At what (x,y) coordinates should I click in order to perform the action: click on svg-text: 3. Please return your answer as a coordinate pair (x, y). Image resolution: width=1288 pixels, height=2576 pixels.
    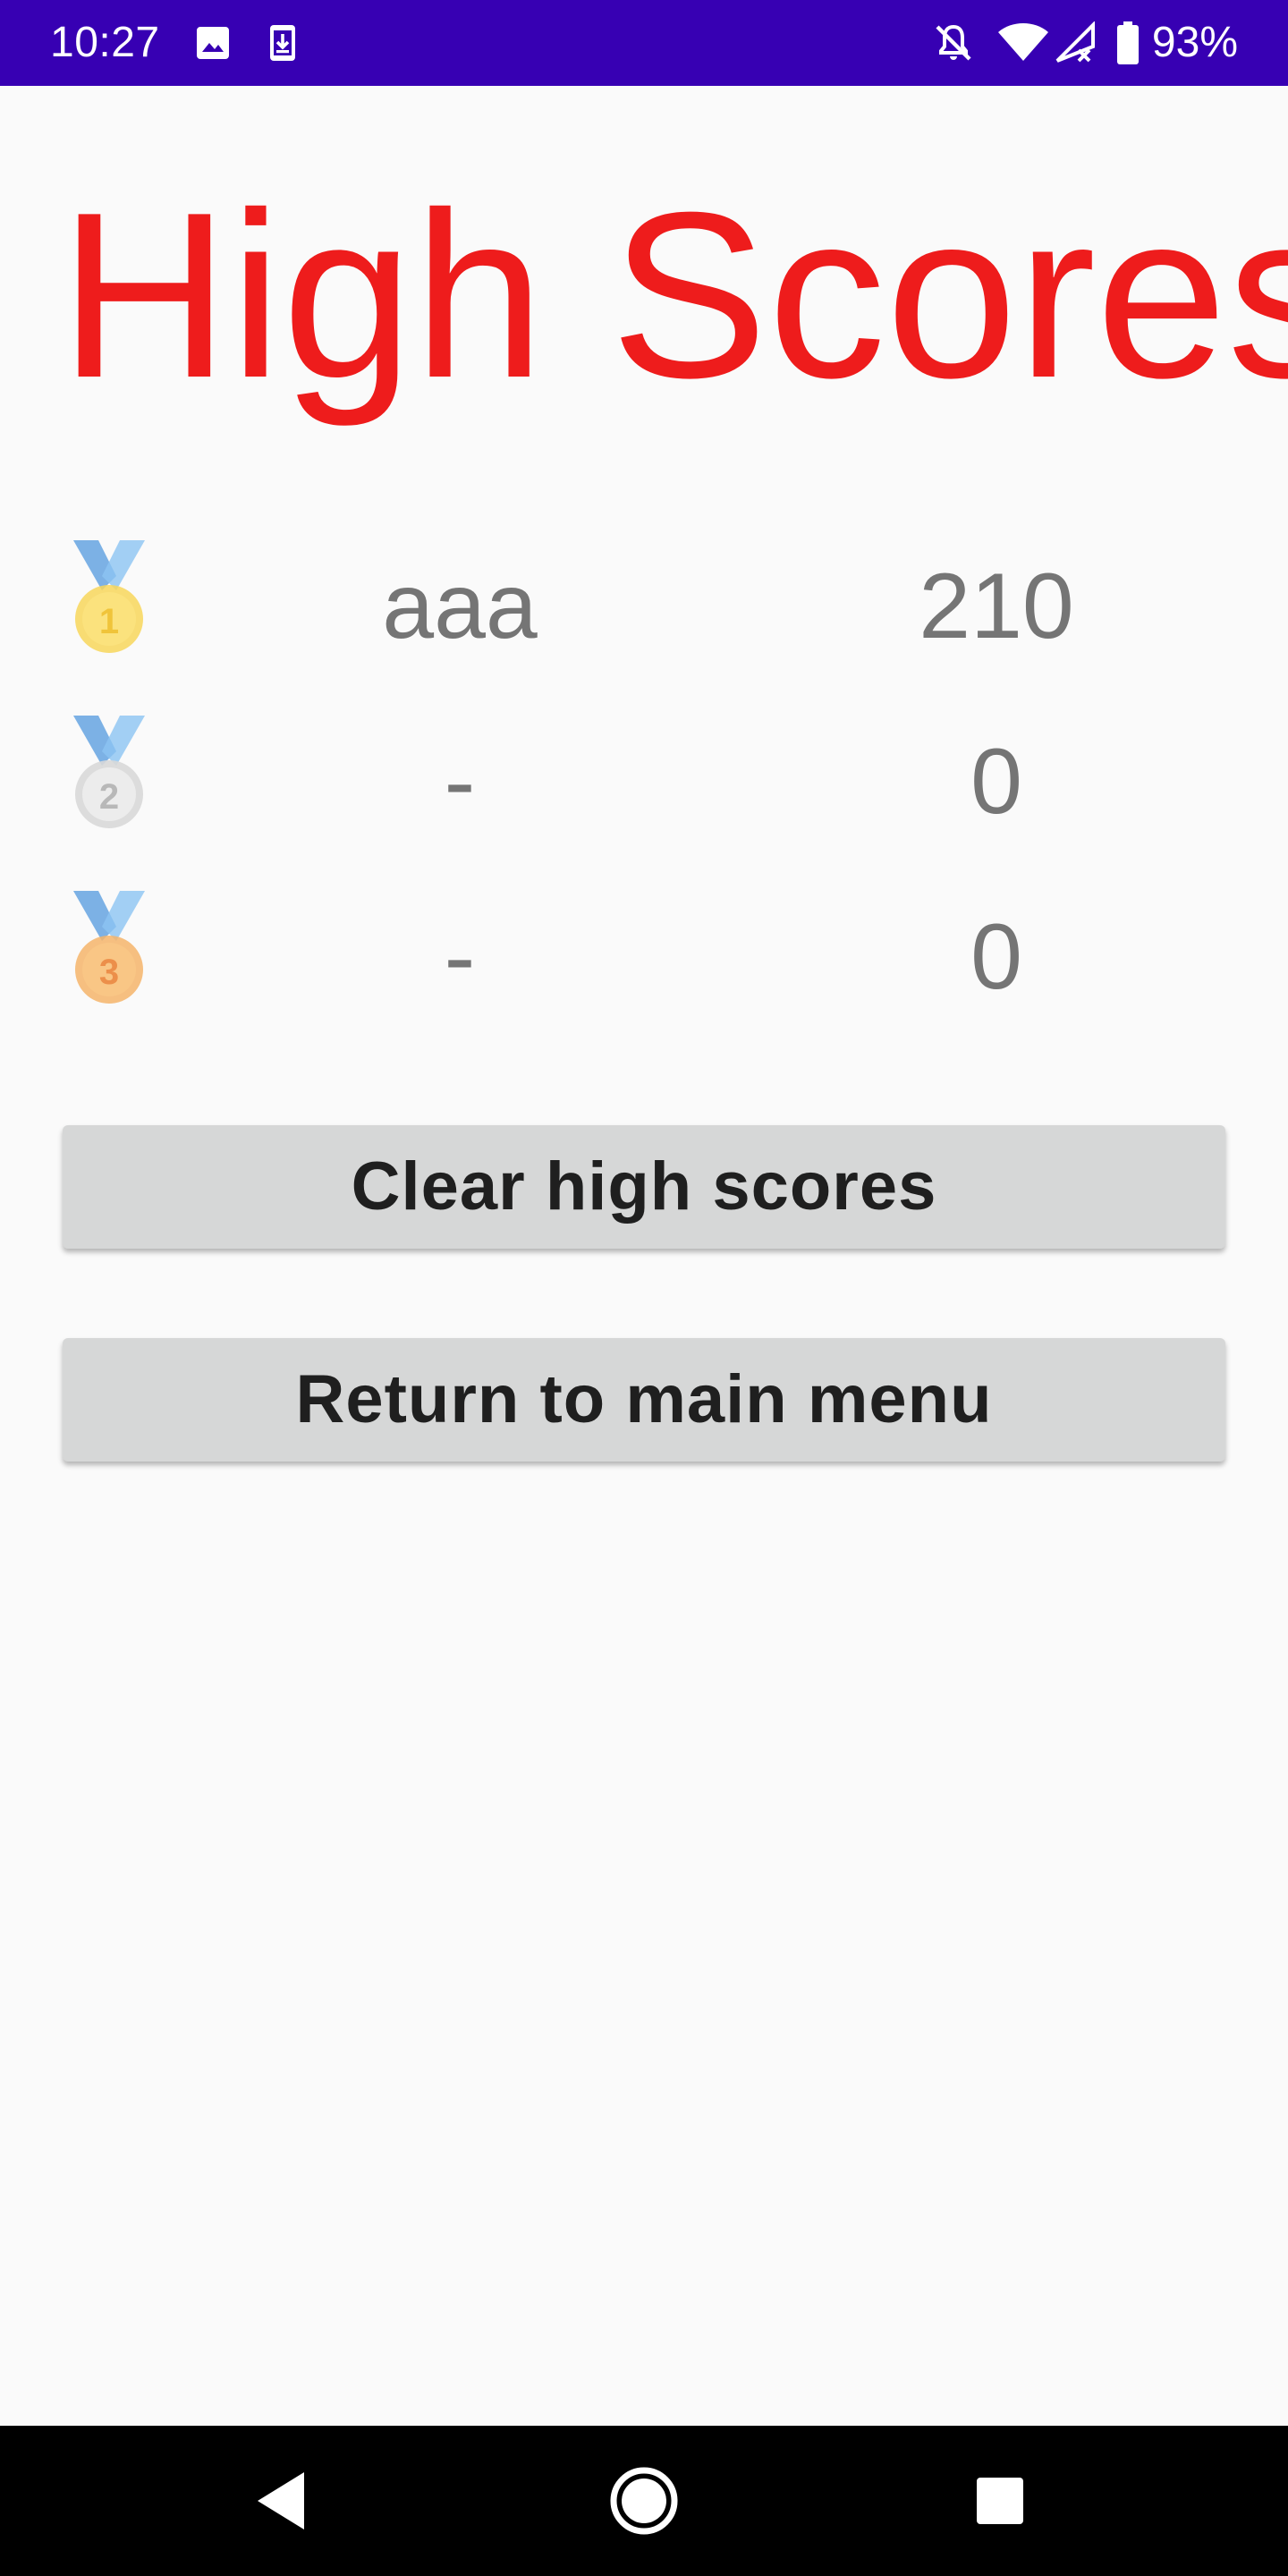
    Looking at the image, I should click on (109, 972).